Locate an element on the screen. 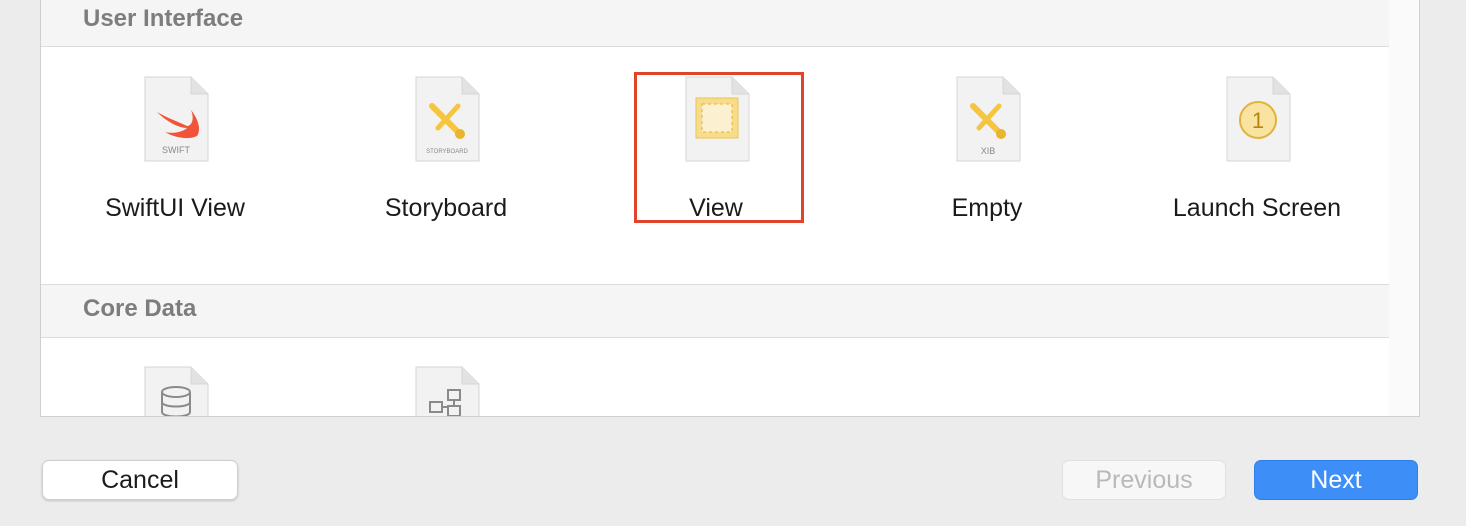  file-type-badge: 1 is located at coordinates (1258, 120).